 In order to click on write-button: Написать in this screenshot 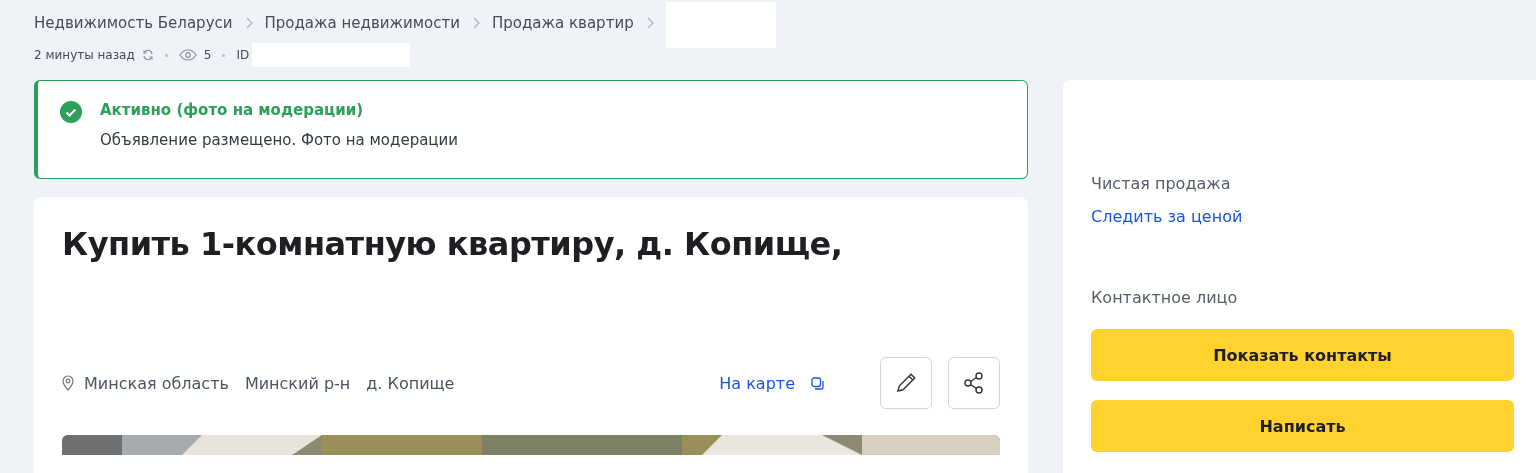, I will do `click(1302, 426)`.